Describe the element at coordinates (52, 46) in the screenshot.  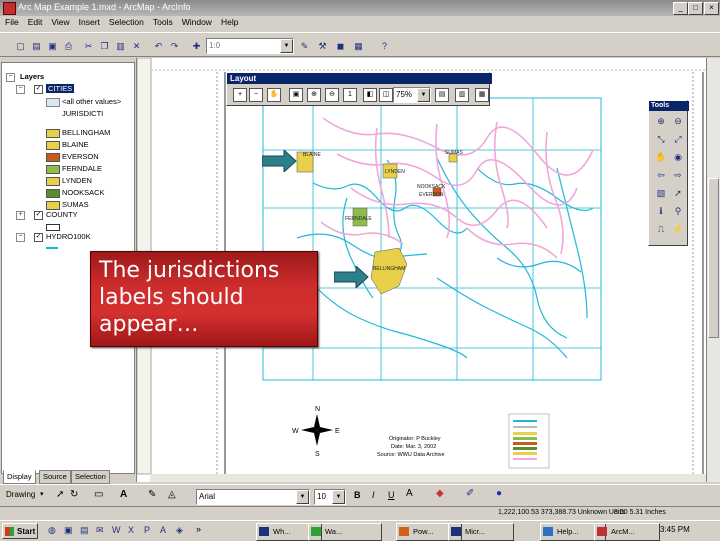
I see `save-icon: ▣` at that location.